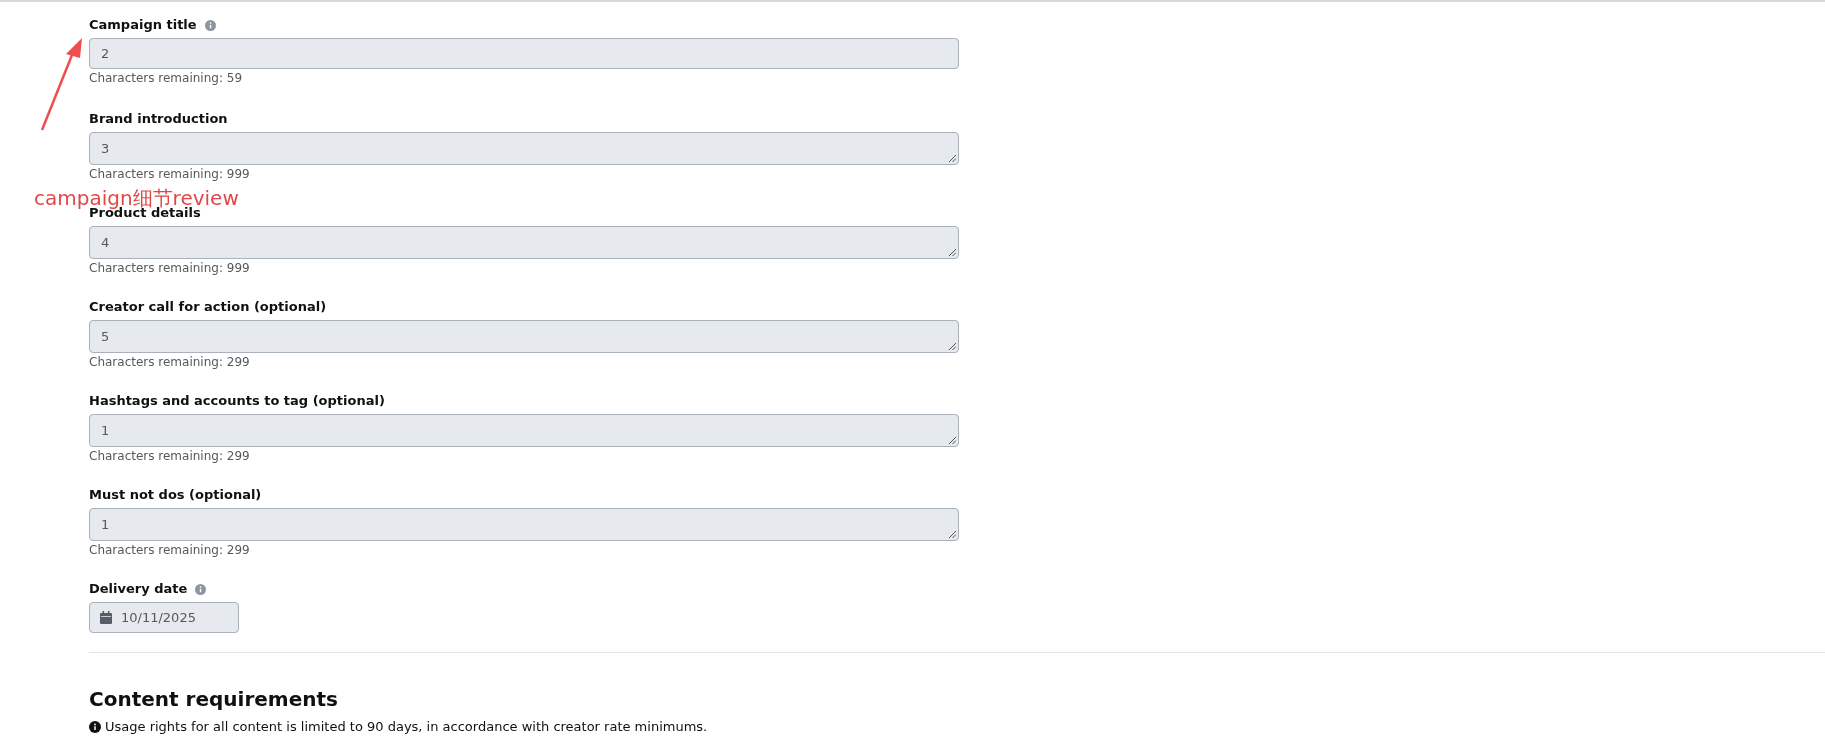 The height and width of the screenshot is (748, 1825). Describe the element at coordinates (237, 401) in the screenshot. I see `field-label: Hashtags and accounts to tag (optional)` at that location.